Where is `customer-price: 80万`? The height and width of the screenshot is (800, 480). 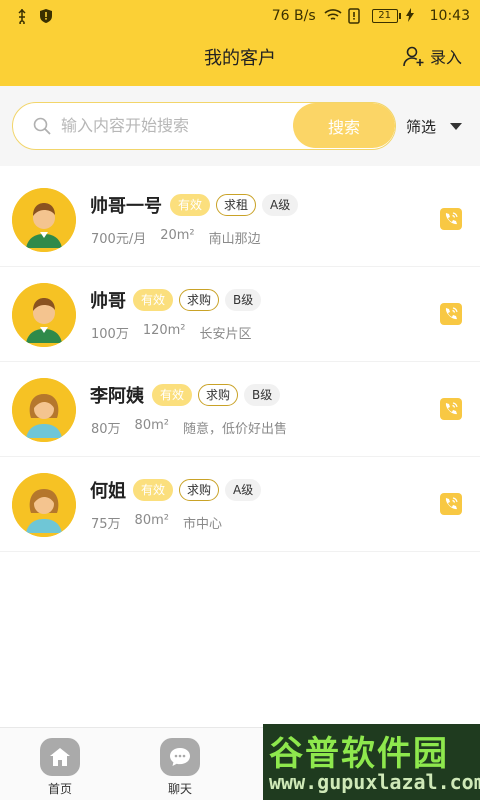 customer-price: 80万 is located at coordinates (106, 429).